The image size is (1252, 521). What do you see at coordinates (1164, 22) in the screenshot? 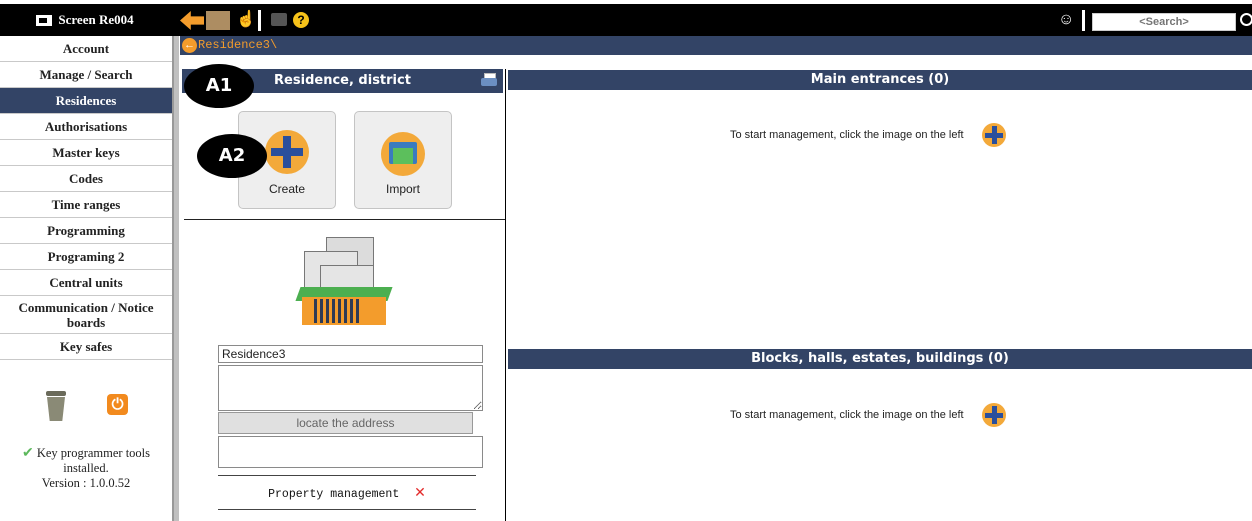
I see `search-input` at bounding box center [1164, 22].